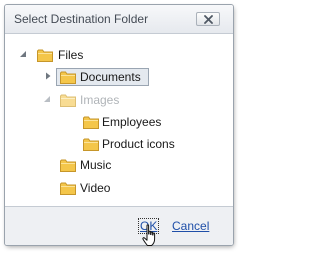 This screenshot has width=320, height=254. What do you see at coordinates (48, 76) in the screenshot?
I see `collapsed-triangle-icon` at bounding box center [48, 76].